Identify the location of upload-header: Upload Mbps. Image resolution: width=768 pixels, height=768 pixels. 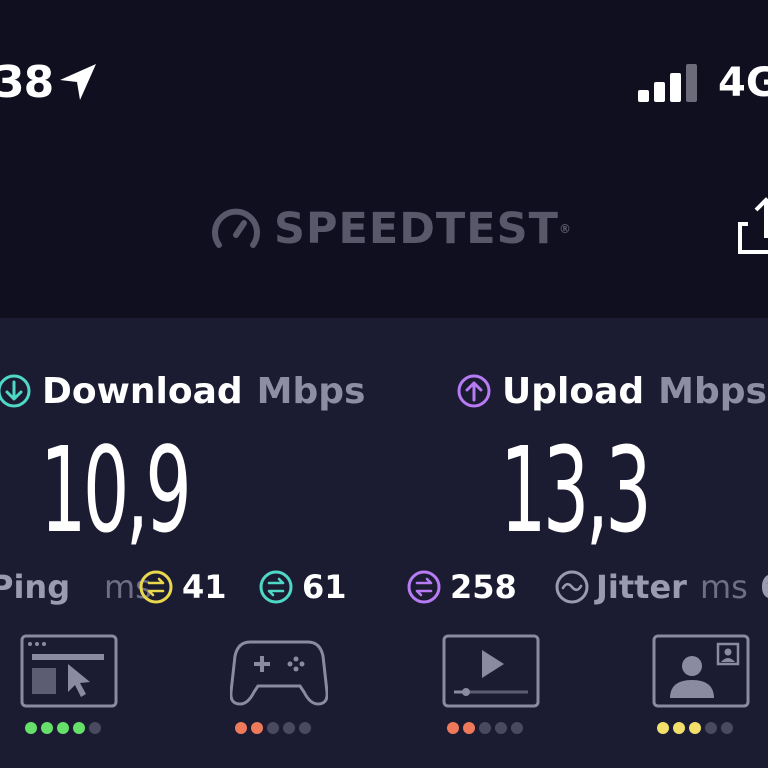
(611, 391).